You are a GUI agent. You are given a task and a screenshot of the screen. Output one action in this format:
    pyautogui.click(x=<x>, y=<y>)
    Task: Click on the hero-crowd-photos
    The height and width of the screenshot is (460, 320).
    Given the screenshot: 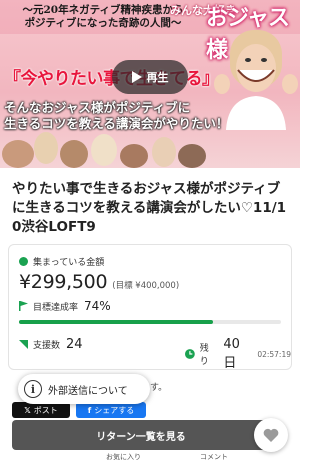 What is the action you would take?
    pyautogui.click(x=104, y=150)
    